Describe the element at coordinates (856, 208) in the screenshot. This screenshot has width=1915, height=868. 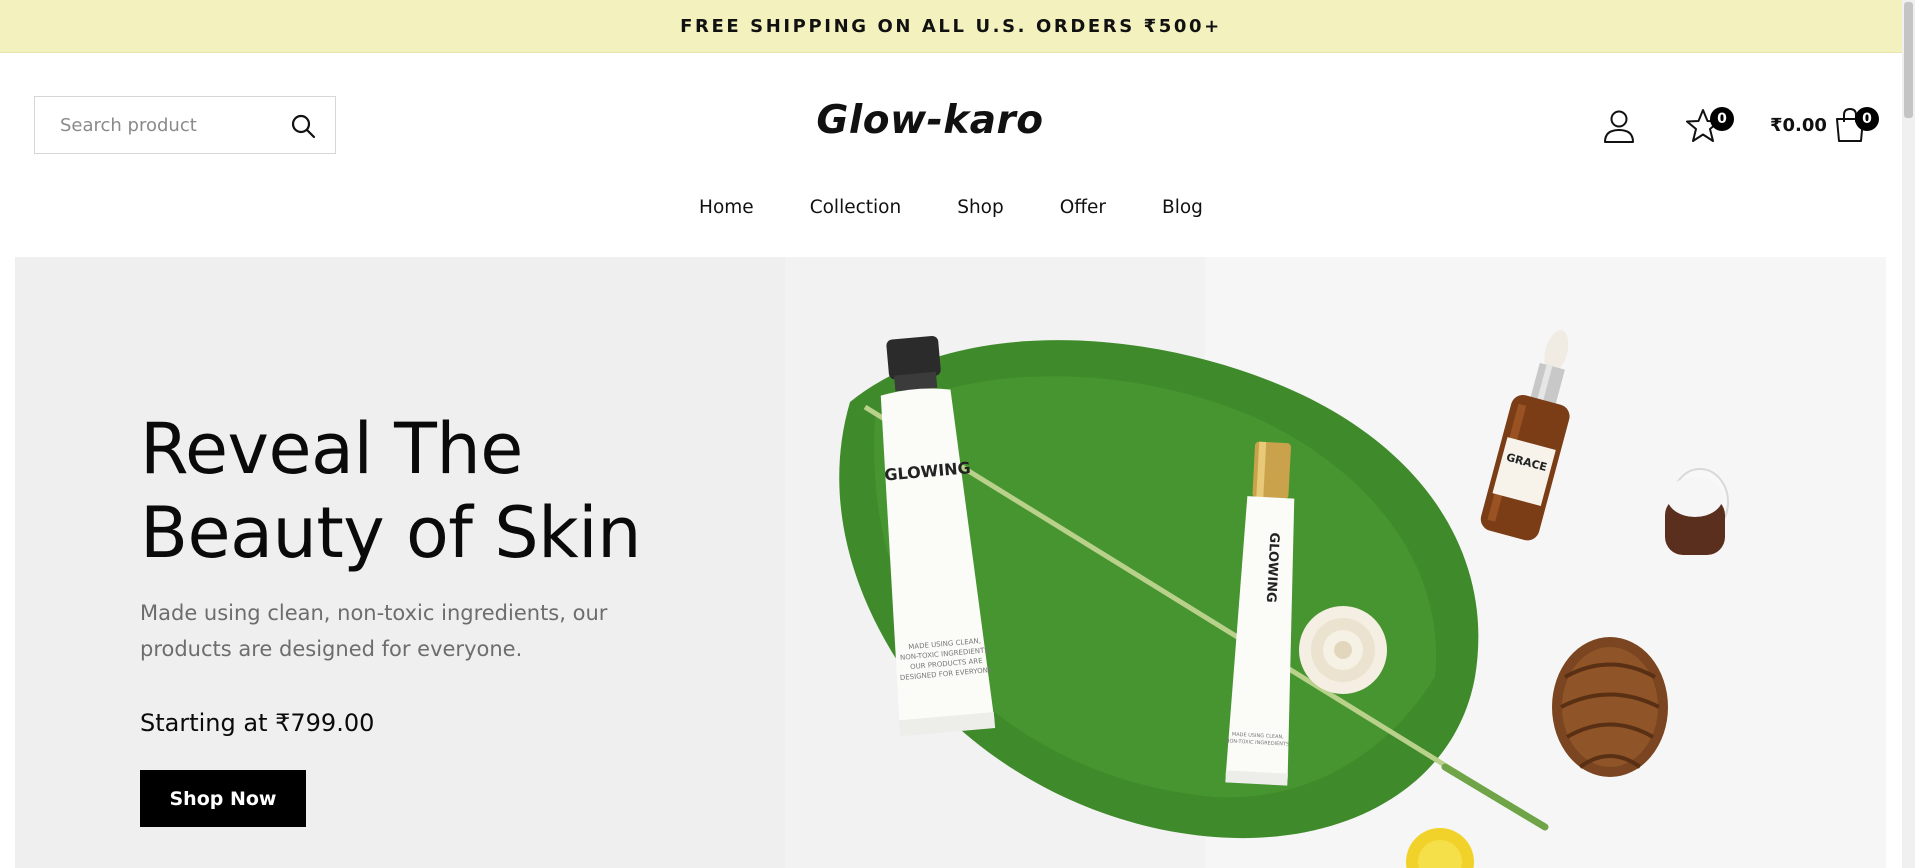
I see `nav-item-collection: Collection` at that location.